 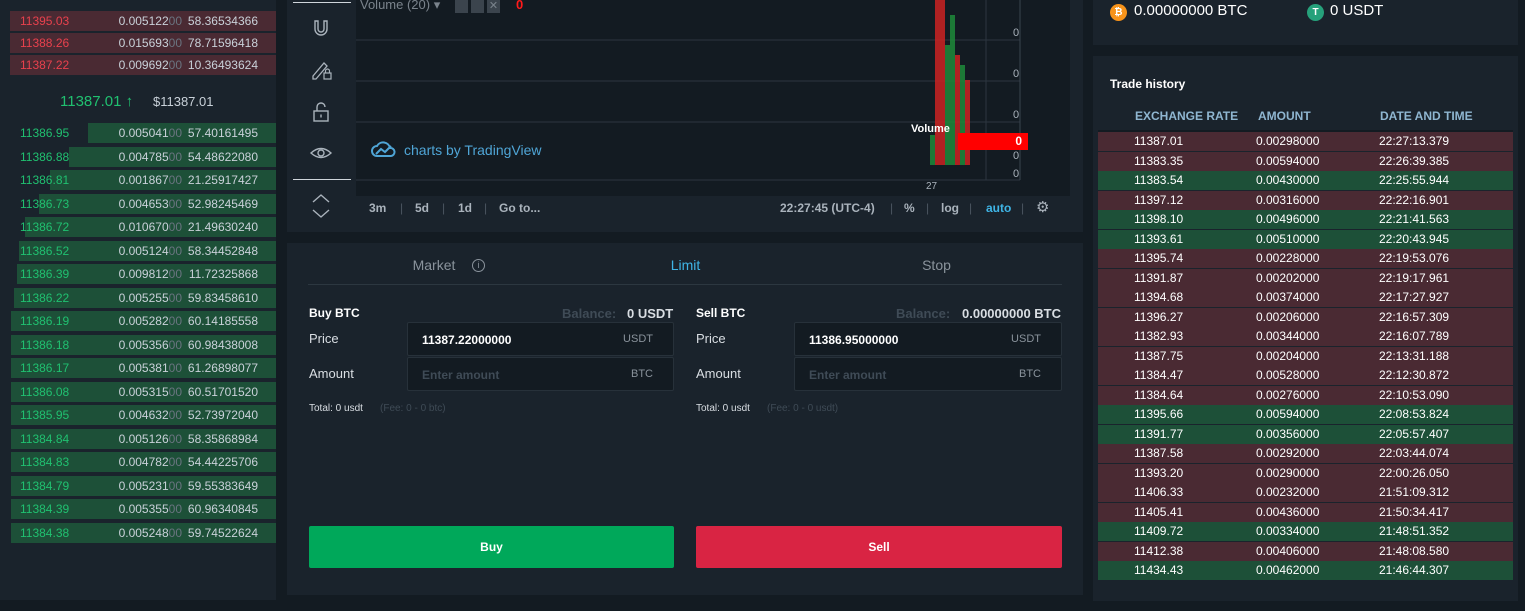 I want to click on range-5d-button: 5d, so click(x=422, y=208).